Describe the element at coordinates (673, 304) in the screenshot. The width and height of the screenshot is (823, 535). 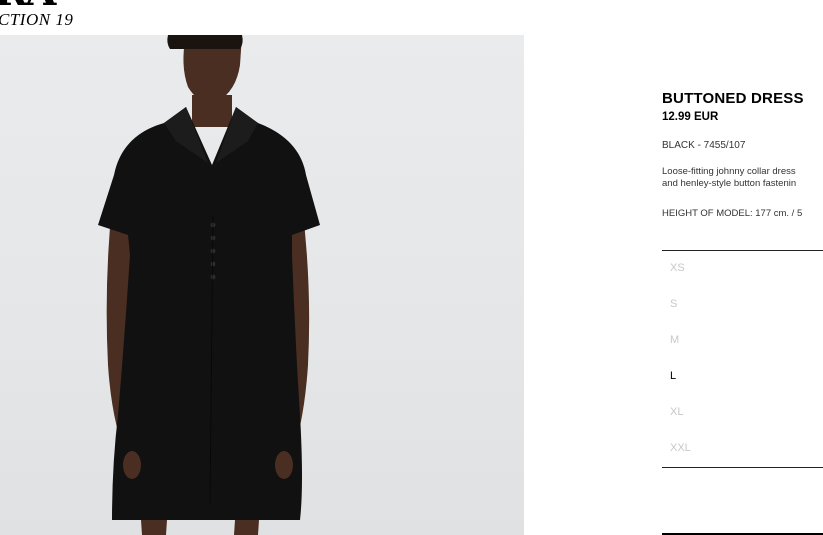
I see `size-option-s: S` at that location.